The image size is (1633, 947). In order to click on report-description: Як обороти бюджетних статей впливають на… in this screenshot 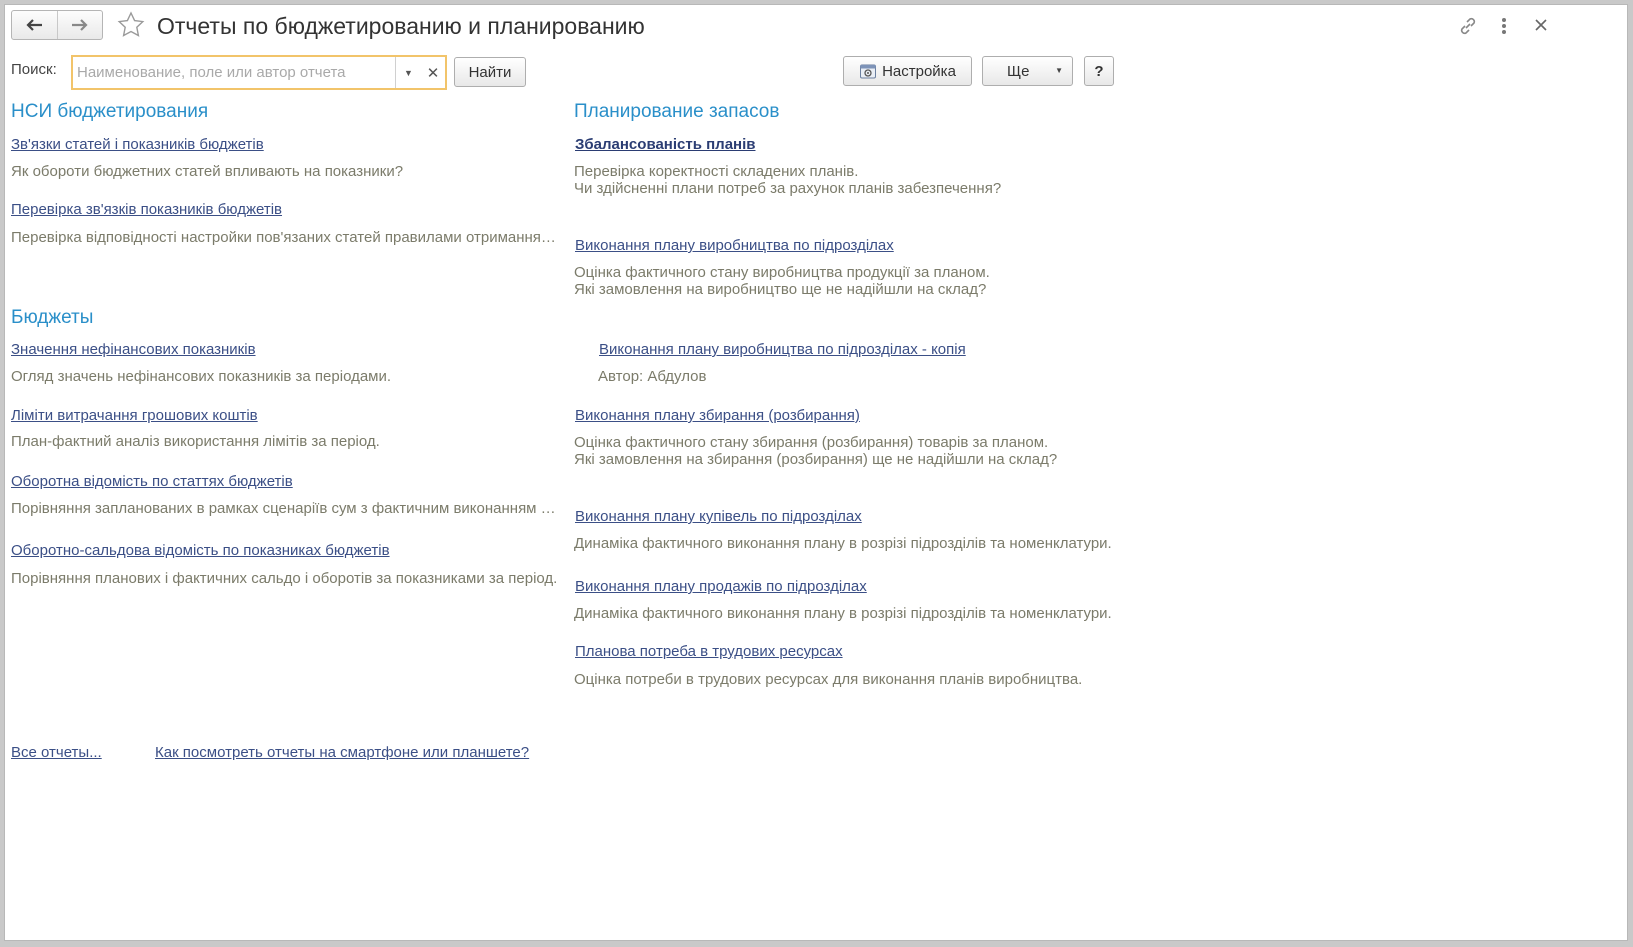, I will do `click(207, 171)`.